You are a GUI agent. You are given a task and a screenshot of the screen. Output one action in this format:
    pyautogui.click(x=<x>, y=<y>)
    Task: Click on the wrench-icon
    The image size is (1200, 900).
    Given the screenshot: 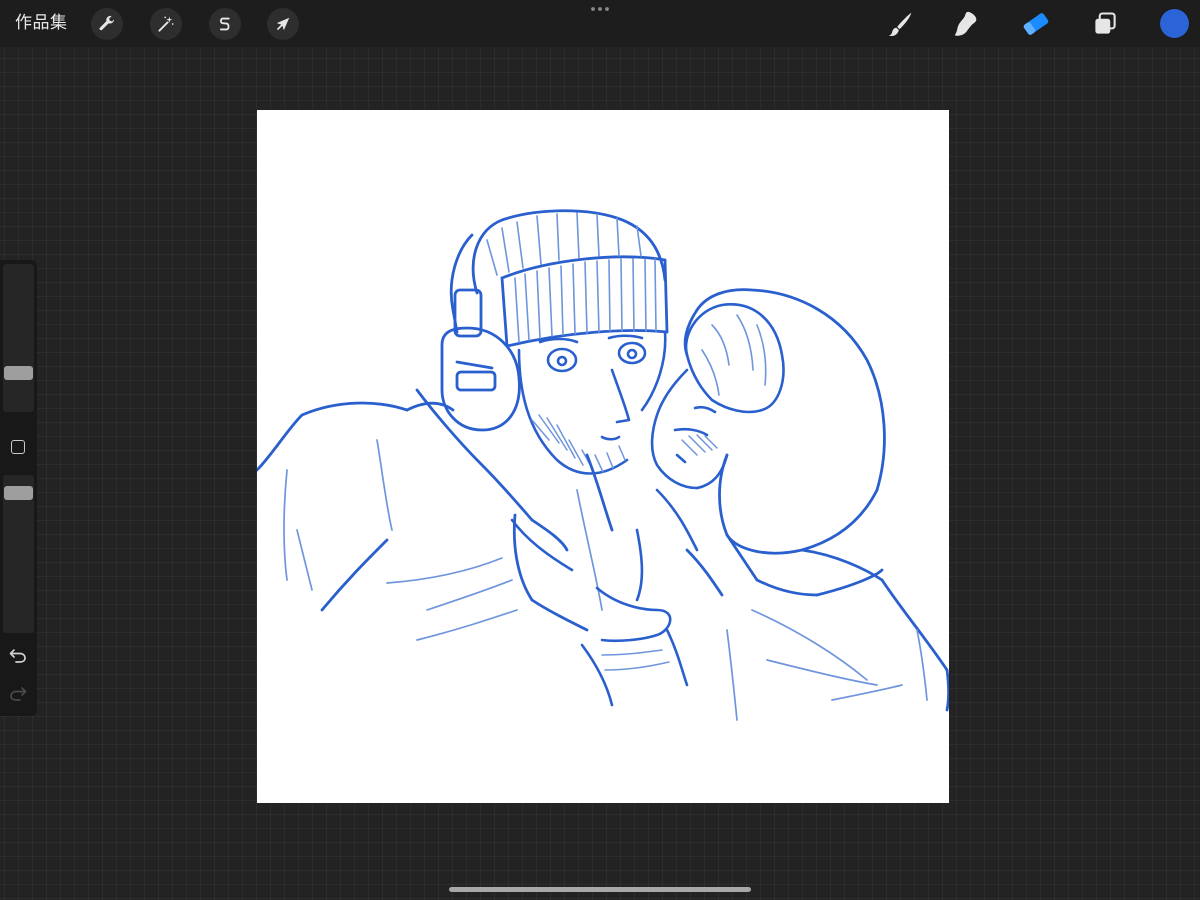 What is the action you would take?
    pyautogui.click(x=107, y=23)
    